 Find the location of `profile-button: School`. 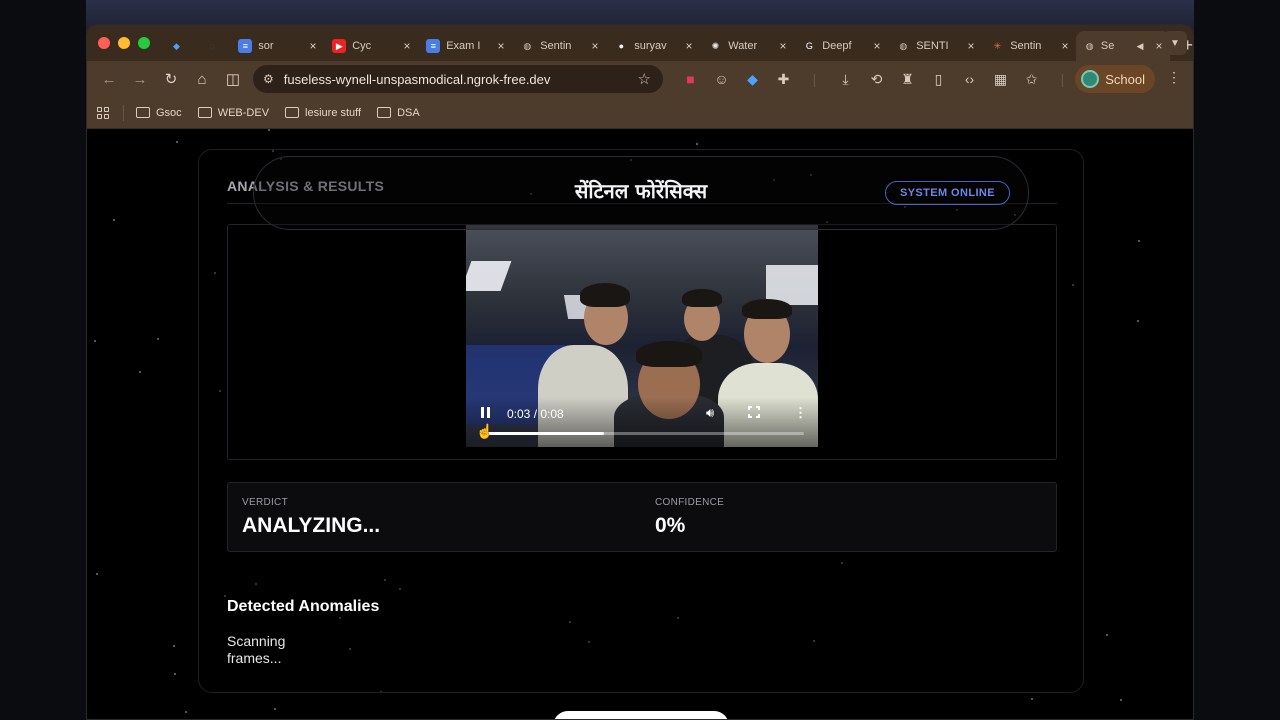

profile-button: School is located at coordinates (1115, 79).